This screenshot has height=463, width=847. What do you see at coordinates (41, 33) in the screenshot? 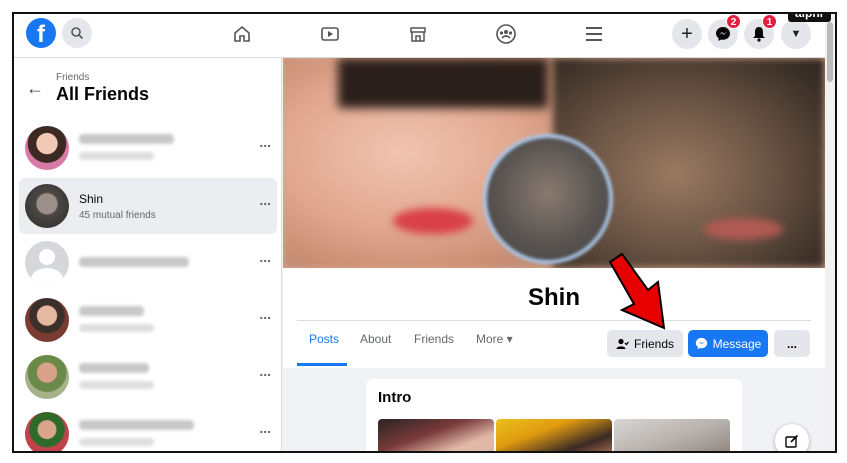
I see `facebook-logo: f` at bounding box center [41, 33].